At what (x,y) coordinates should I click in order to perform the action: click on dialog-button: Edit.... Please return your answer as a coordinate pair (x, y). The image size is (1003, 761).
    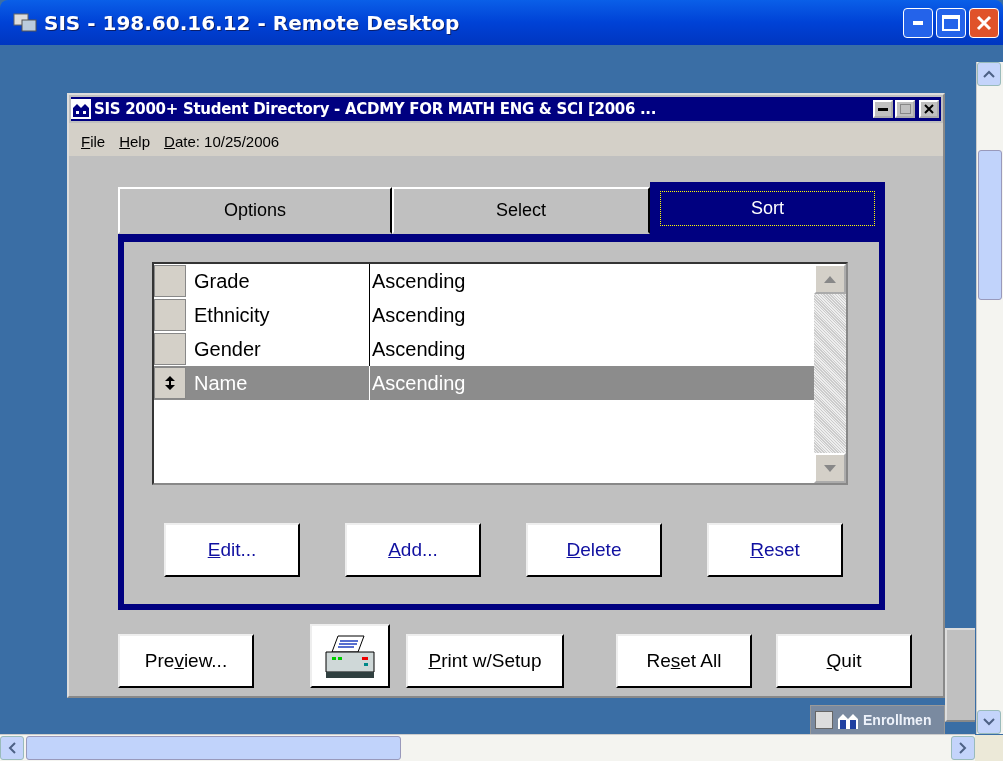
    Looking at the image, I should click on (232, 550).